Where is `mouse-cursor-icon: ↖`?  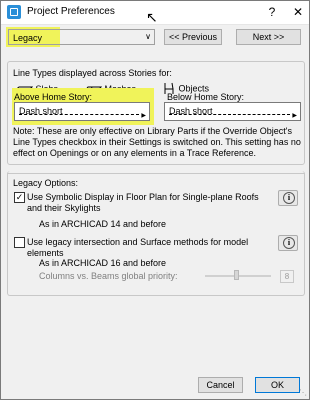 mouse-cursor-icon: ↖ is located at coordinates (152, 17).